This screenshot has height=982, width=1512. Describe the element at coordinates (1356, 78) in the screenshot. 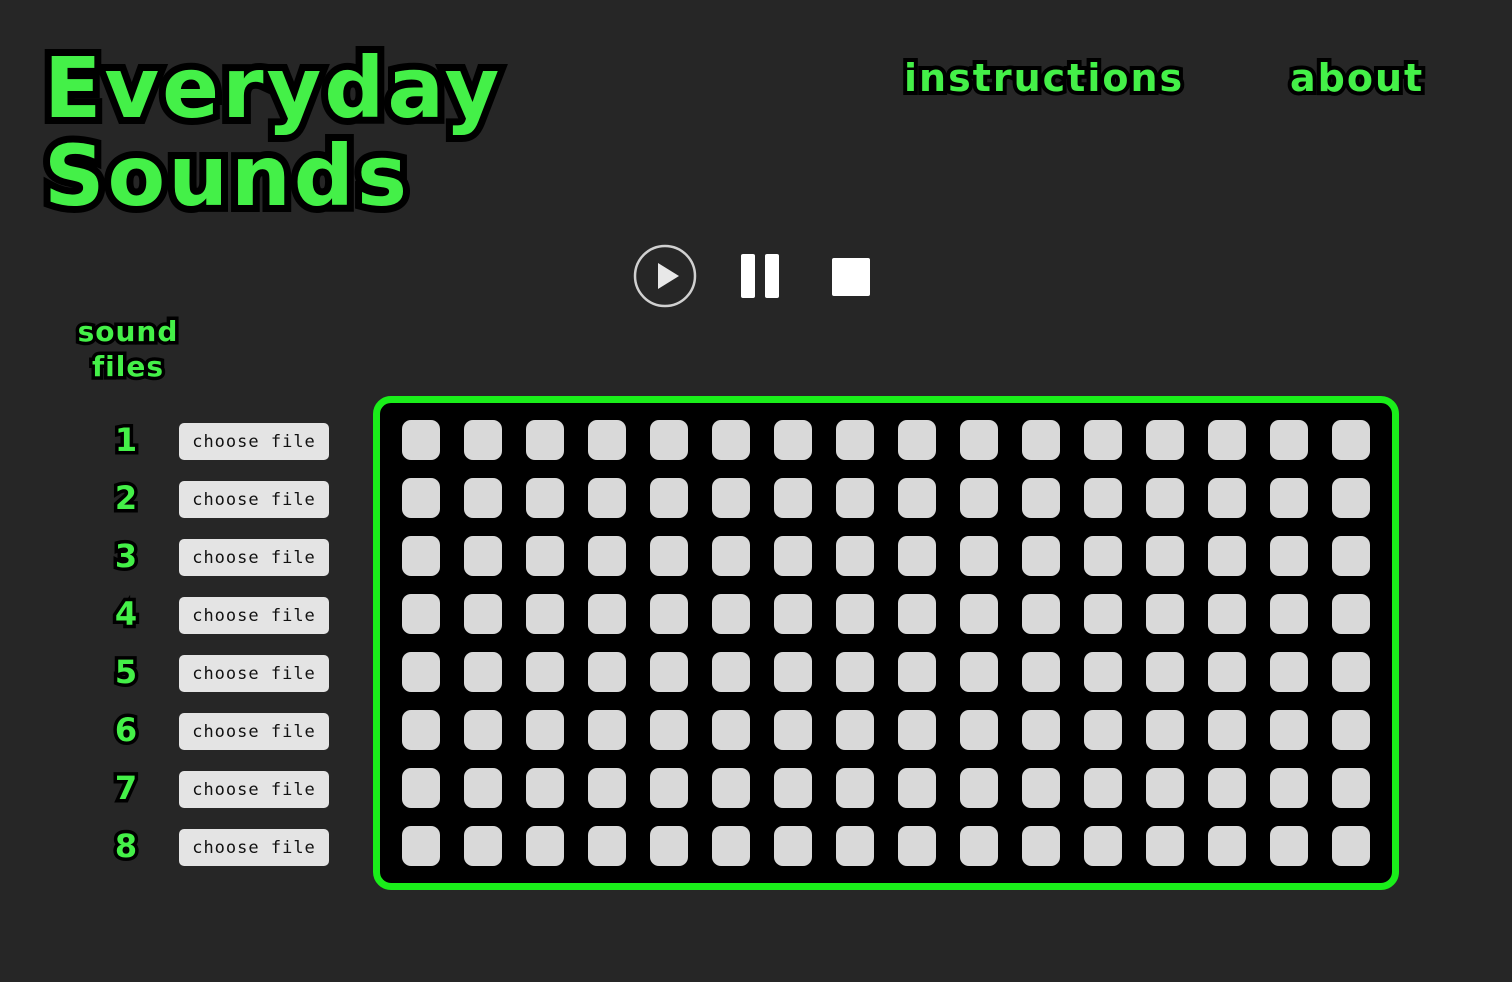

I see `nav-about-link: about` at that location.